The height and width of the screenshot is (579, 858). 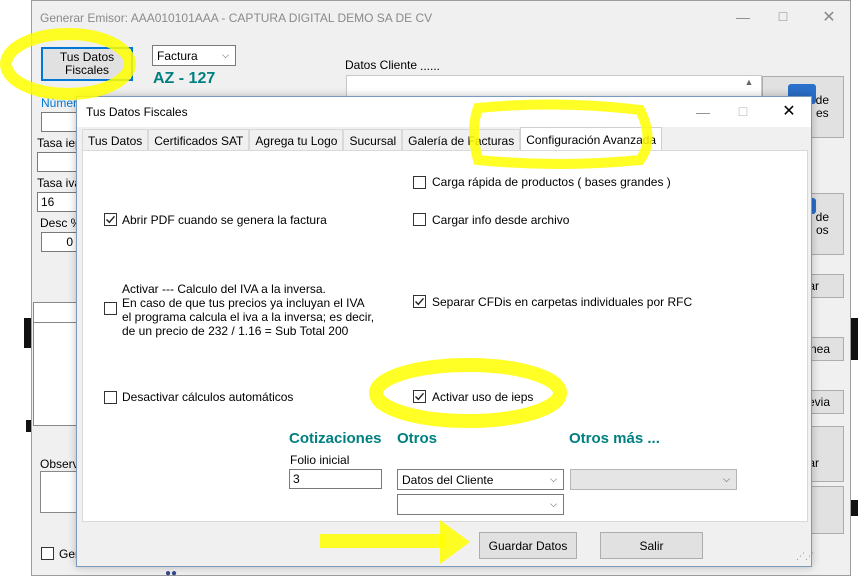 I want to click on highlight-ieps-ring, so click(x=468, y=393).